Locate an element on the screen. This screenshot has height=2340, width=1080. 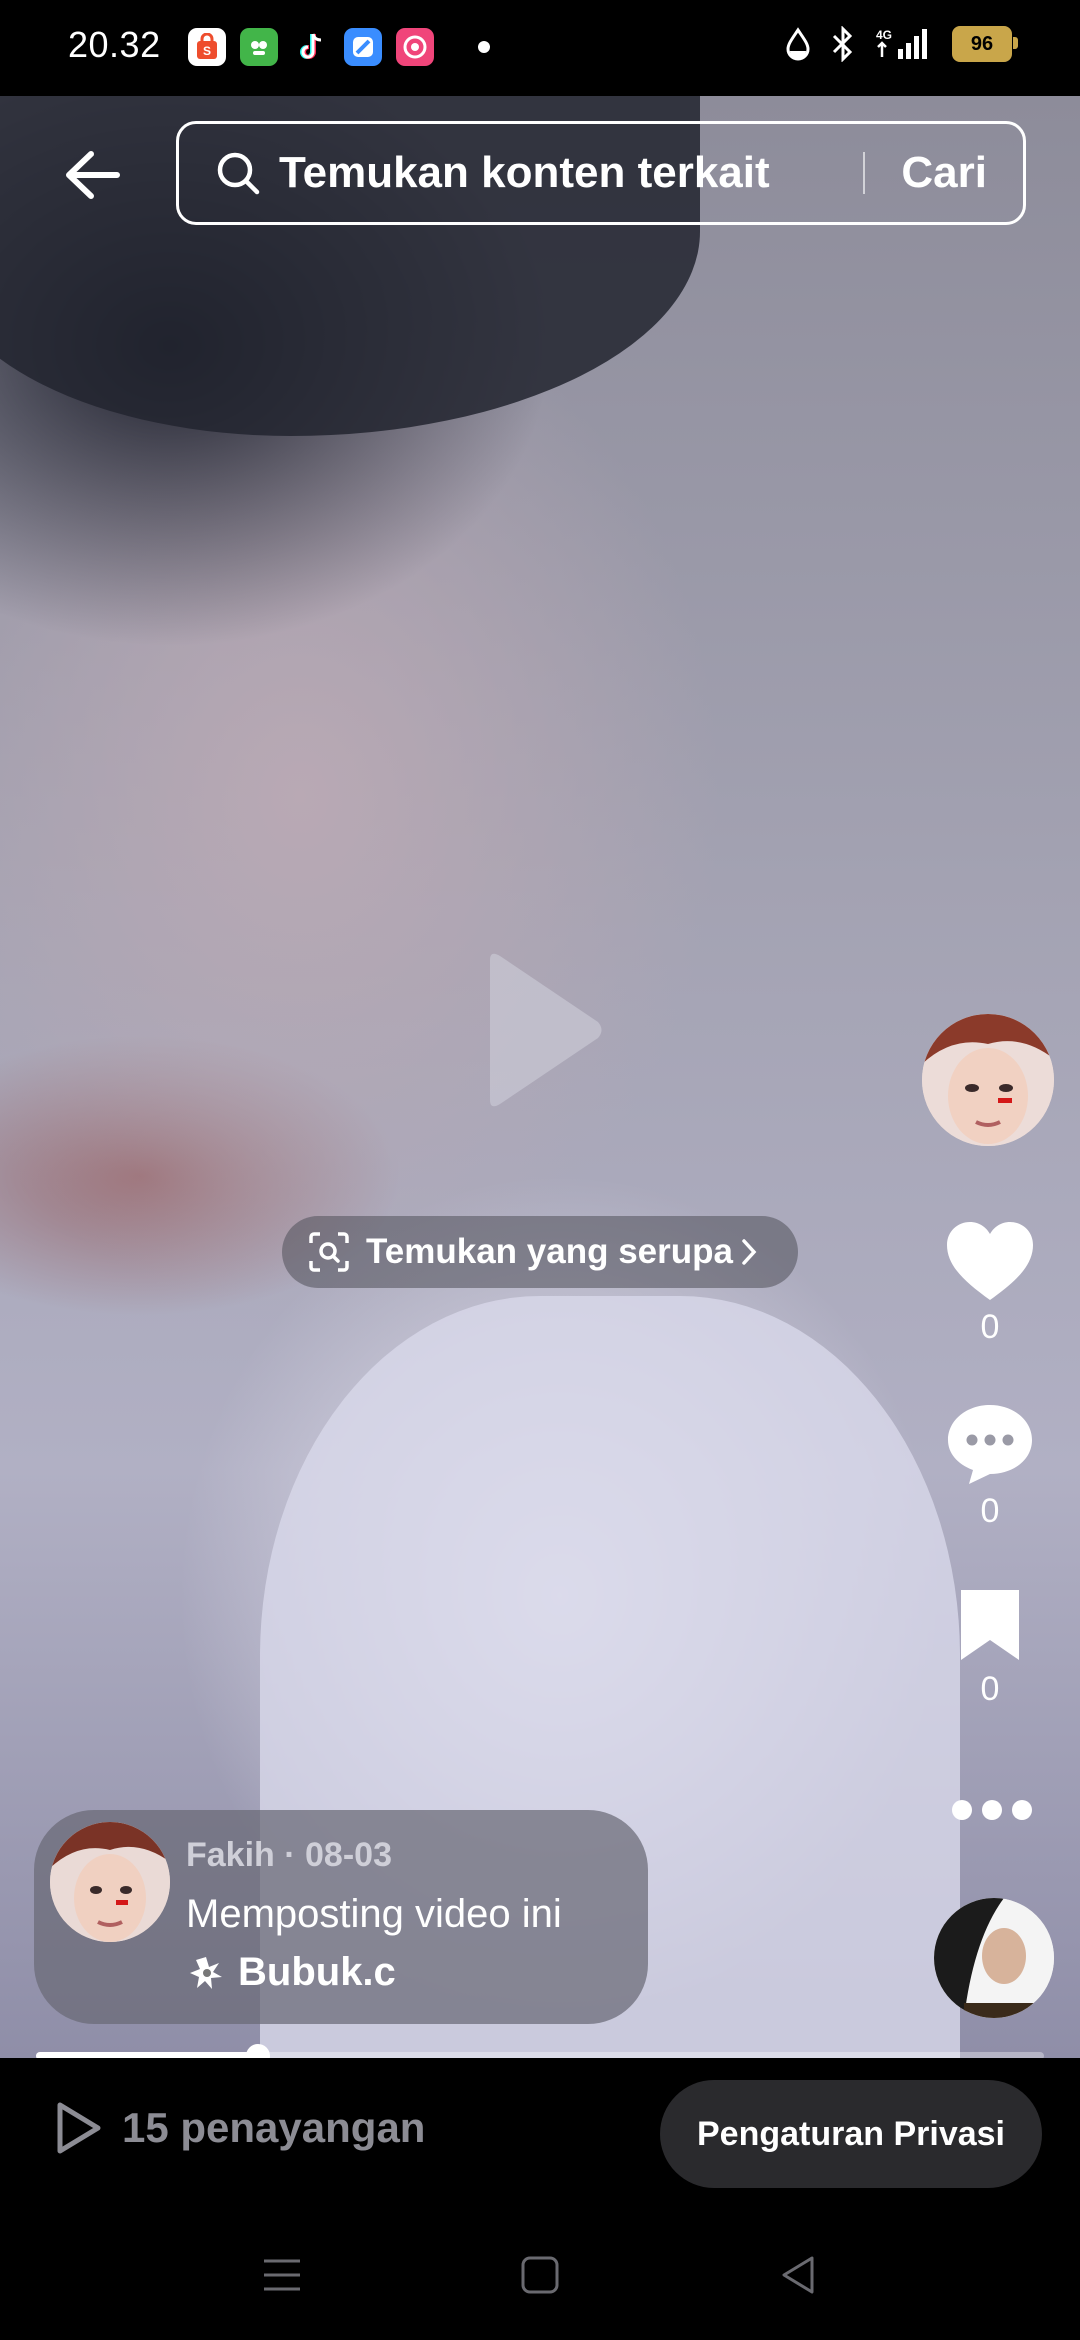
find-similar-button: Temukan yang serupa is located at coordinates (540, 1252).